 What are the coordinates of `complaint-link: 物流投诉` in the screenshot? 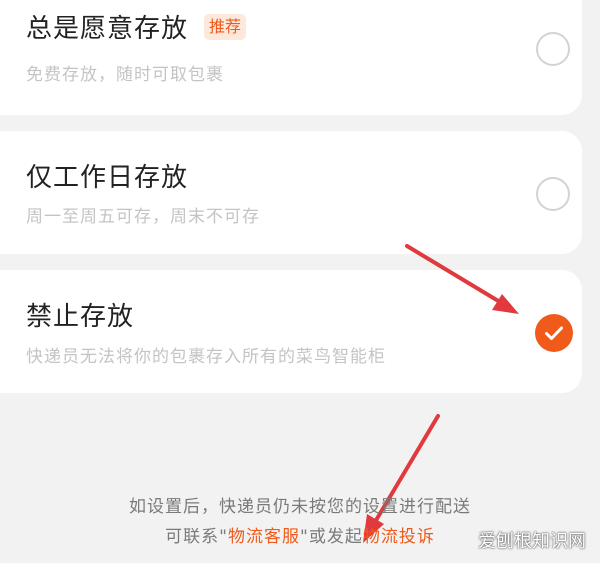 It's located at (399, 537).